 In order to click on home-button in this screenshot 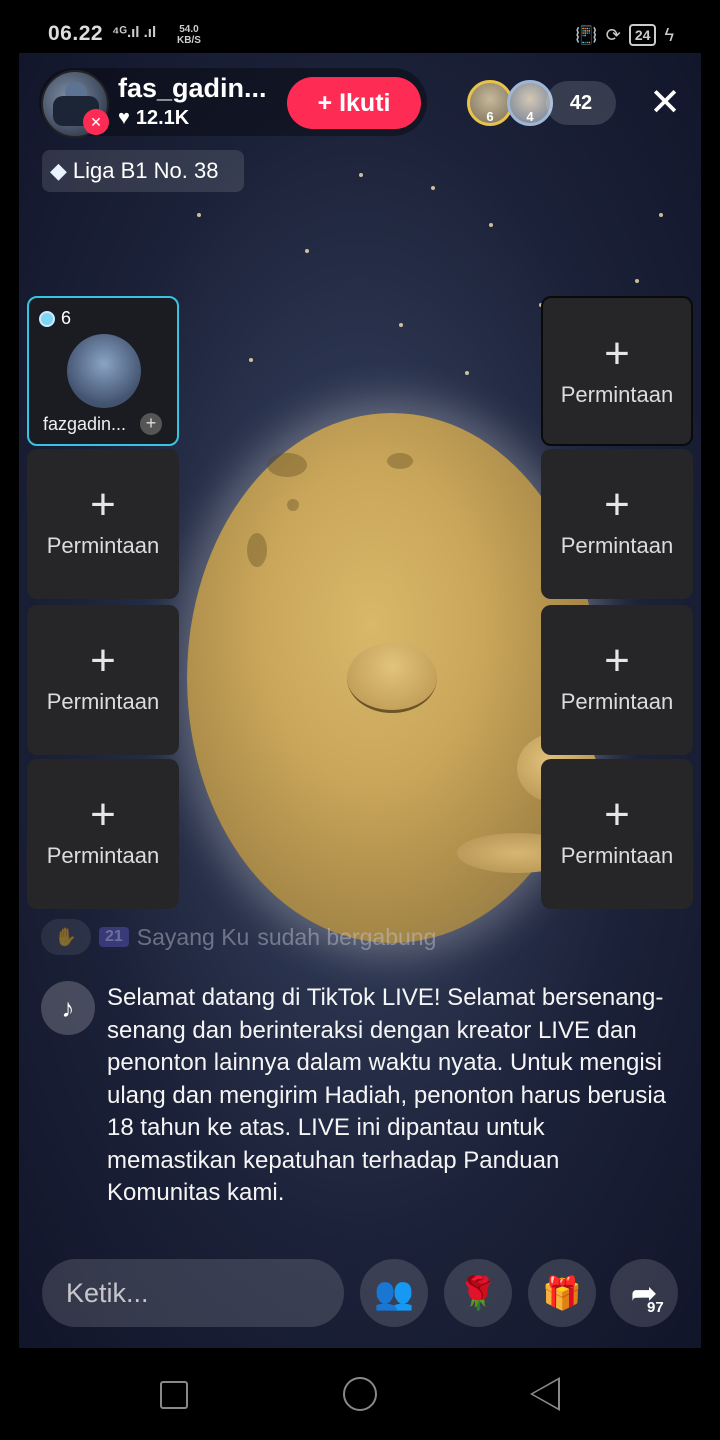, I will do `click(360, 1394)`.